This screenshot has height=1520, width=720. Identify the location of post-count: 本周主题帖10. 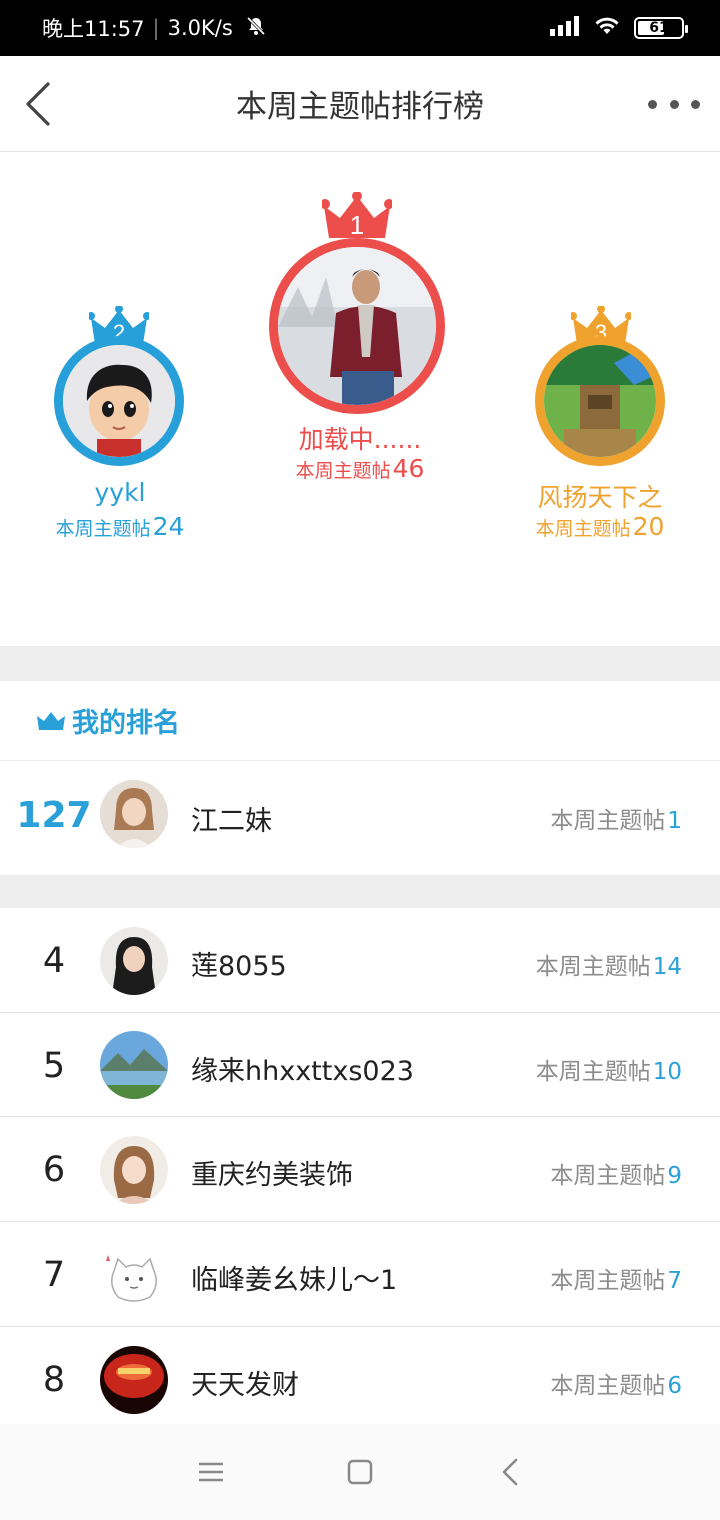
(608, 1072).